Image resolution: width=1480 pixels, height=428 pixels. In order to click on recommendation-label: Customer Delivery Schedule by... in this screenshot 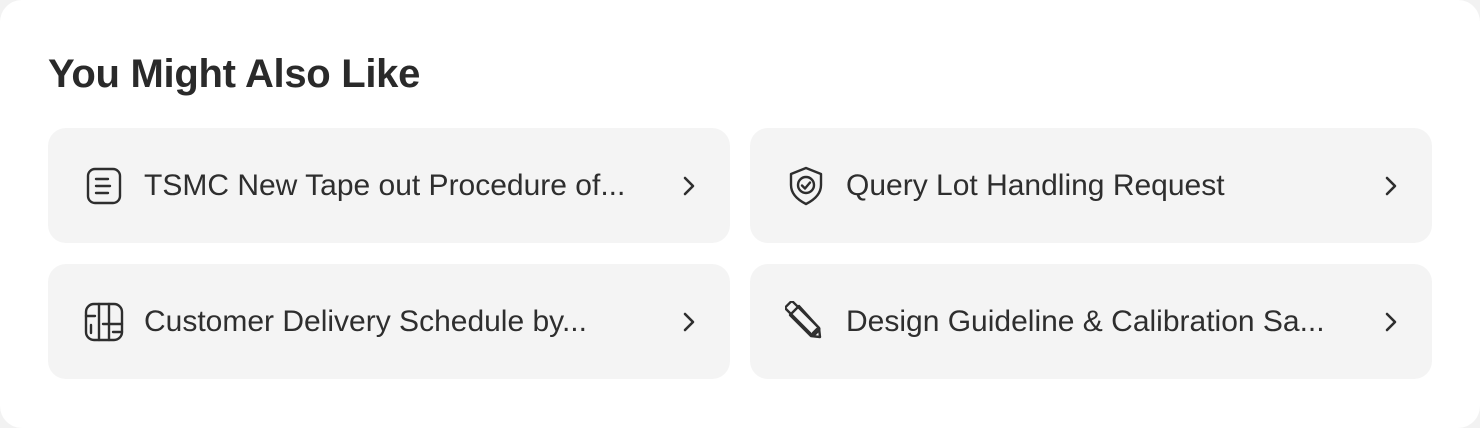, I will do `click(365, 321)`.